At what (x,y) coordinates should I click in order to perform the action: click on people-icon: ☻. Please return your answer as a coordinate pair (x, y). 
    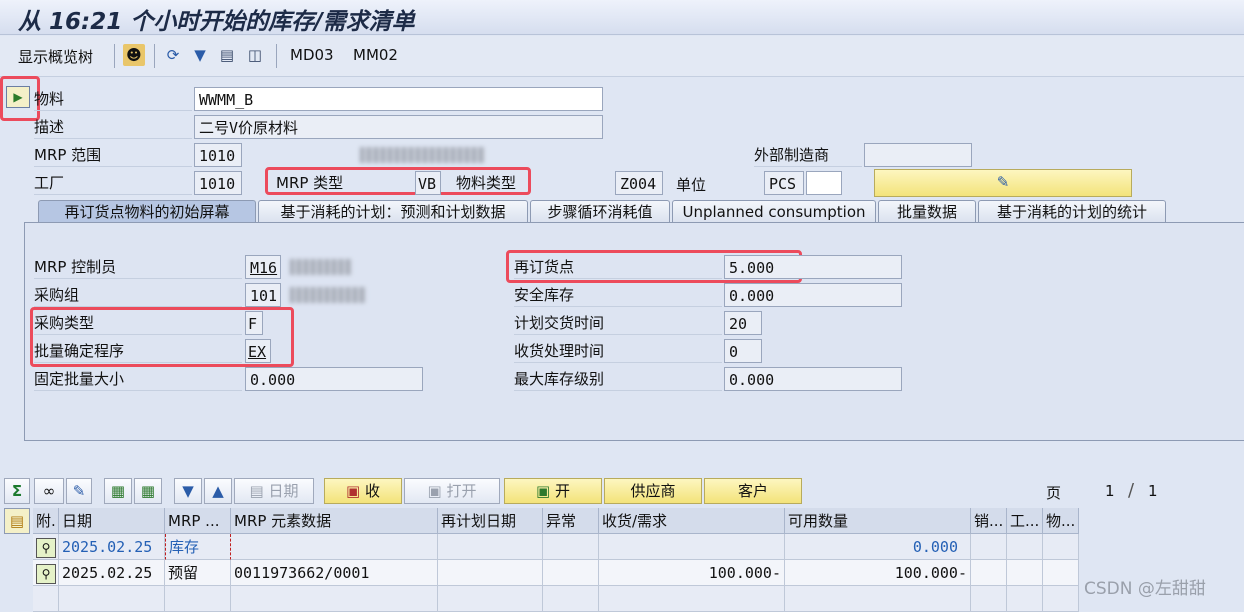
    Looking at the image, I should click on (134, 55).